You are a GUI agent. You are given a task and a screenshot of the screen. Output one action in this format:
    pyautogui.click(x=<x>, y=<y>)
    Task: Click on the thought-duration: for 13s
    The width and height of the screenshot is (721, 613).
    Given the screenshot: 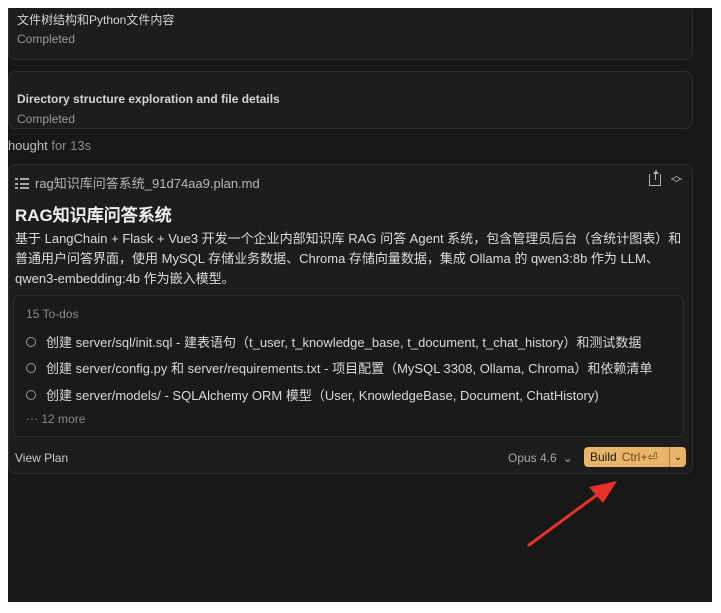 What is the action you would take?
    pyautogui.click(x=71, y=145)
    